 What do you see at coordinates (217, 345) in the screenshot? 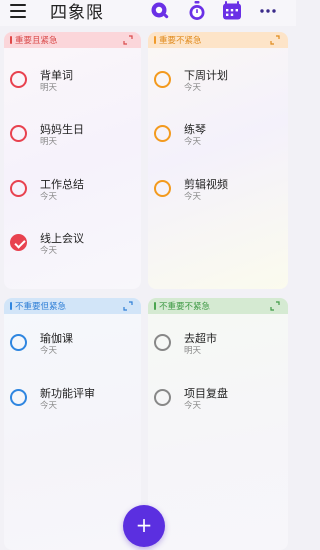
I see `task-item: 去超市 明天` at bounding box center [217, 345].